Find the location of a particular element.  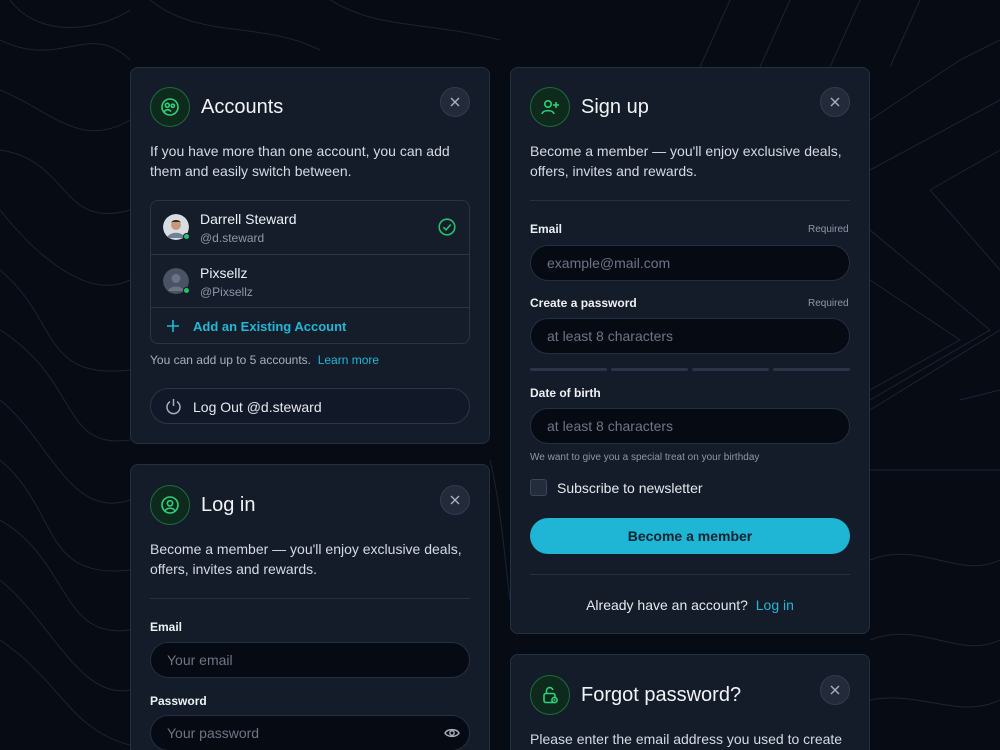

become-member-button: Become a member is located at coordinates (690, 536).